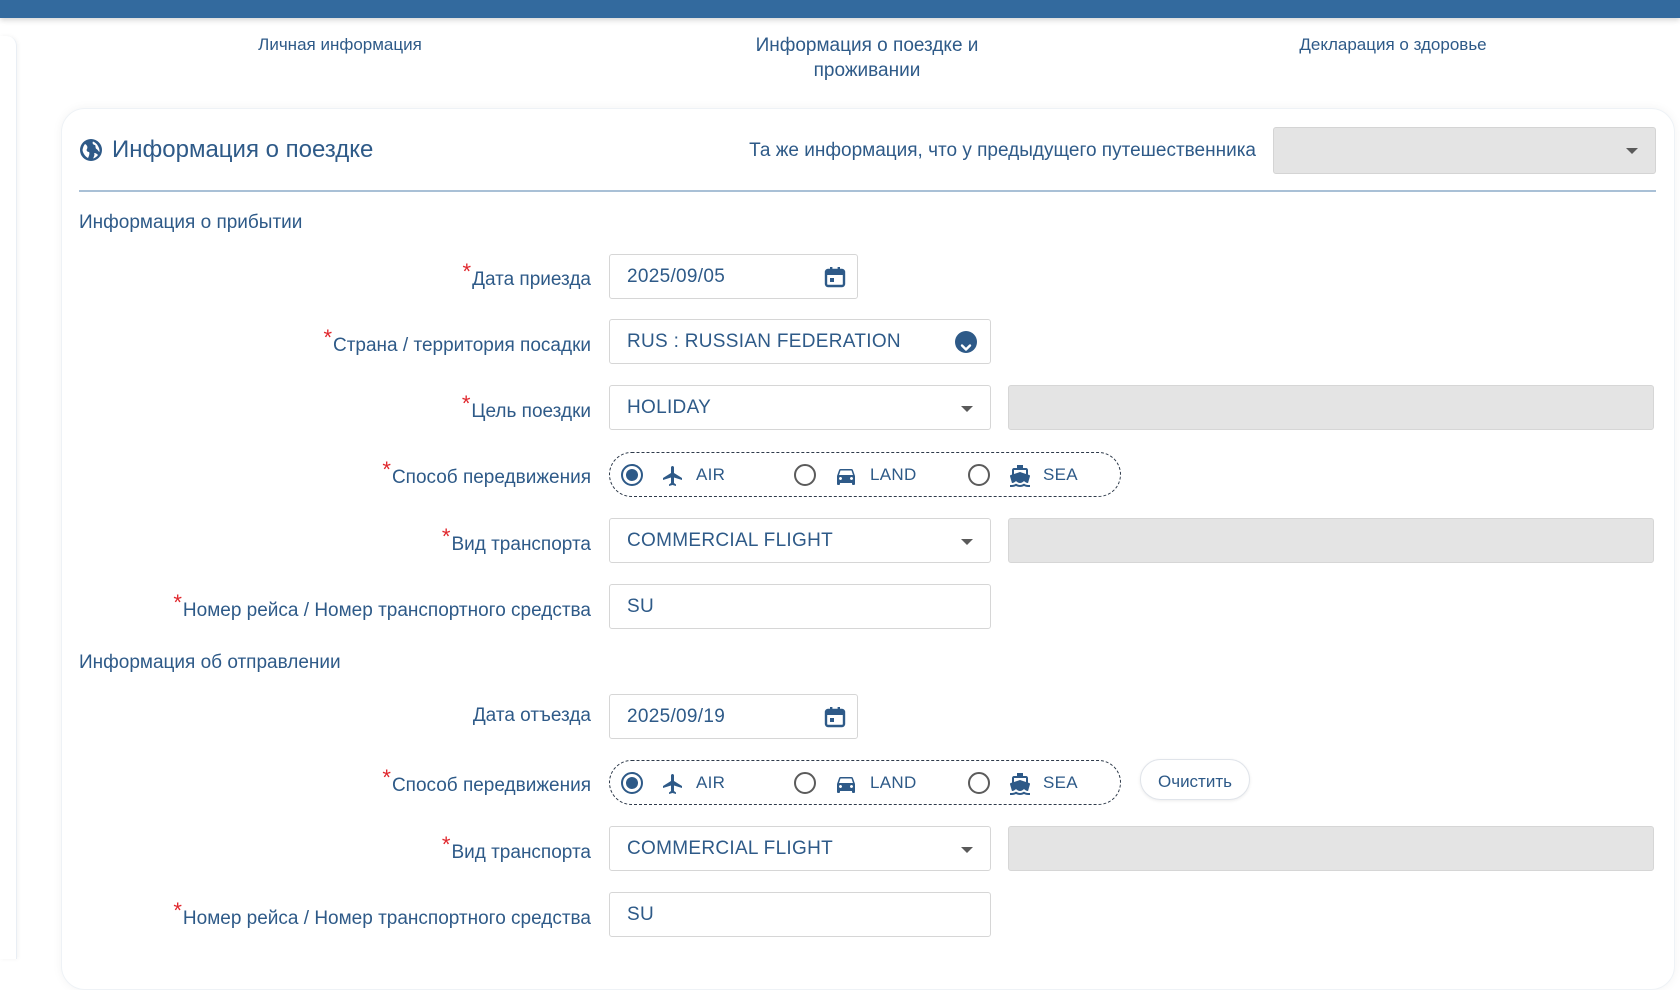  What do you see at coordinates (867, 191) in the screenshot?
I see `header-divider` at bounding box center [867, 191].